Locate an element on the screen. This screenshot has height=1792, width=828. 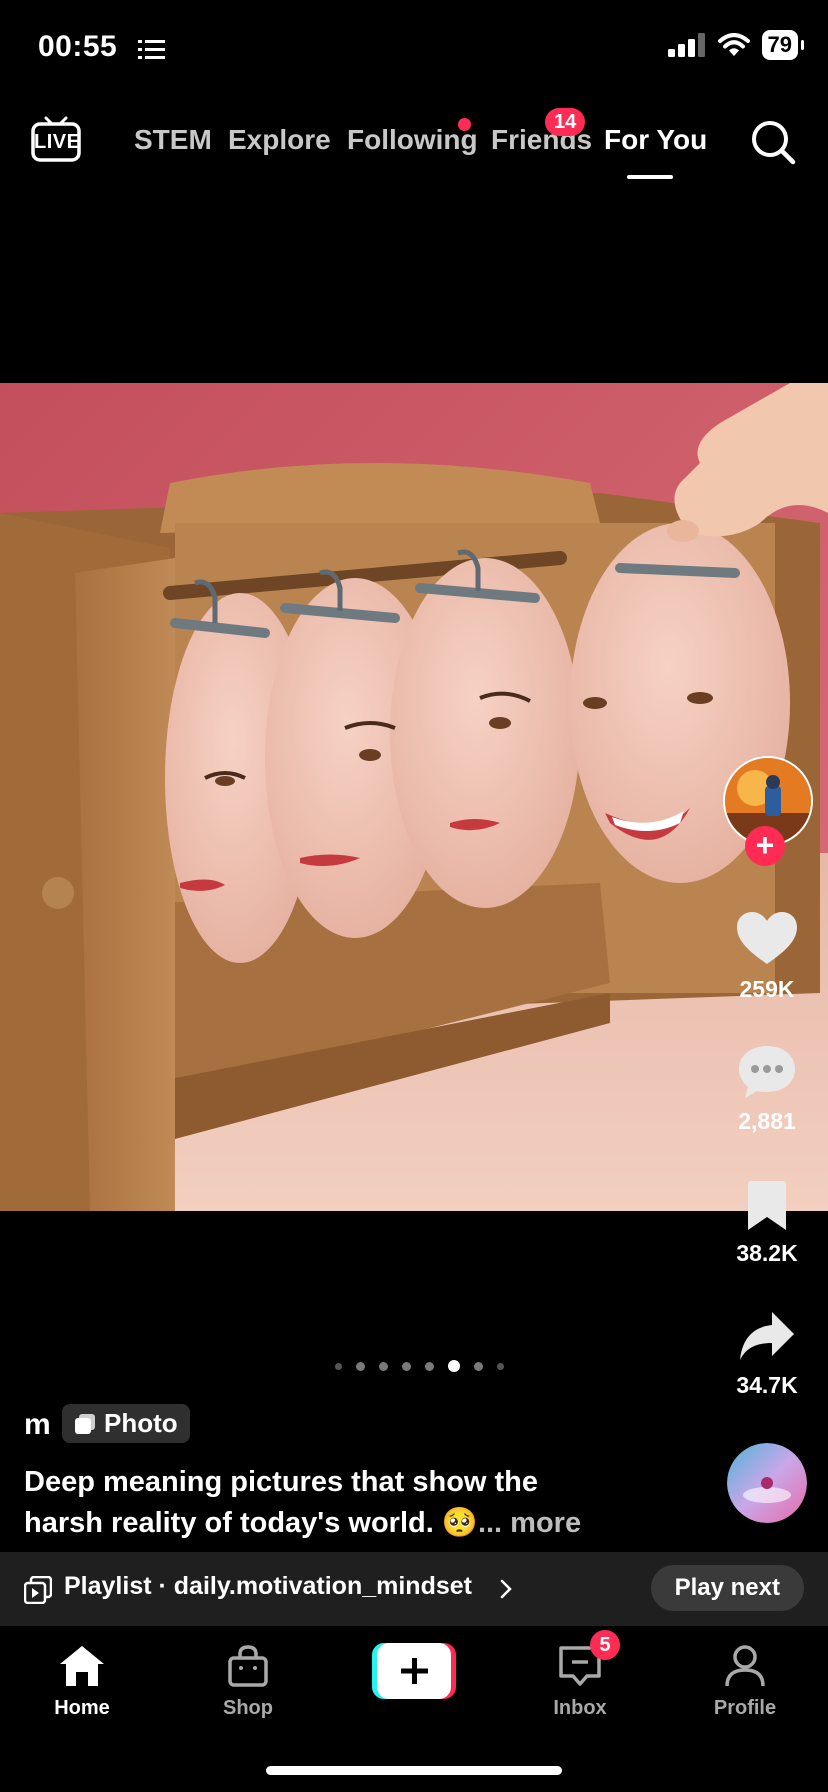
play-next-button: Play next is located at coordinates (727, 1588).